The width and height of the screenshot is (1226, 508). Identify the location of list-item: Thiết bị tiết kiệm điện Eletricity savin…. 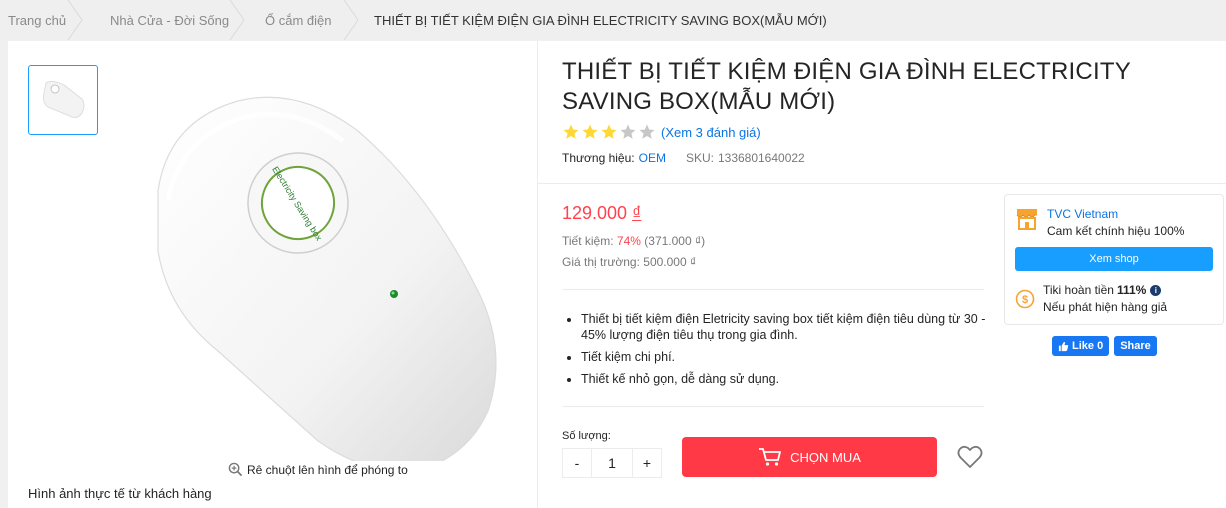
(786, 327).